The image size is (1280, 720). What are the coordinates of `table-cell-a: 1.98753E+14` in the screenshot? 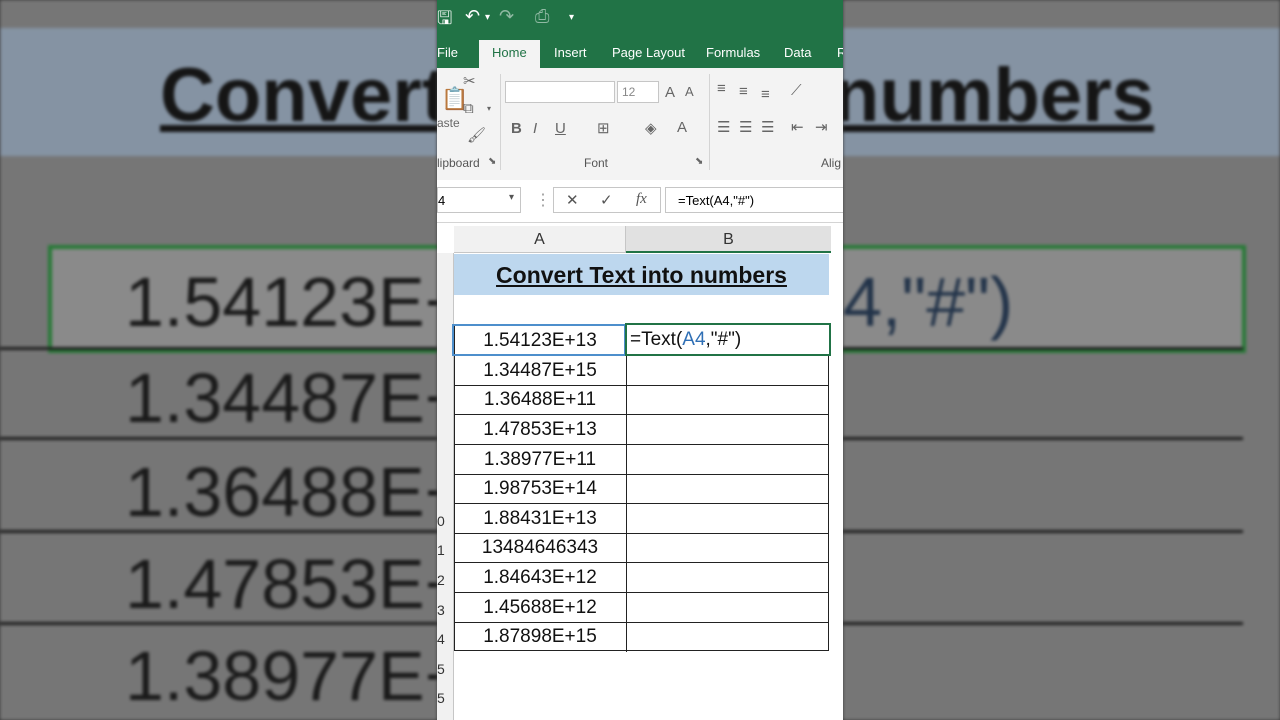 It's located at (540, 489).